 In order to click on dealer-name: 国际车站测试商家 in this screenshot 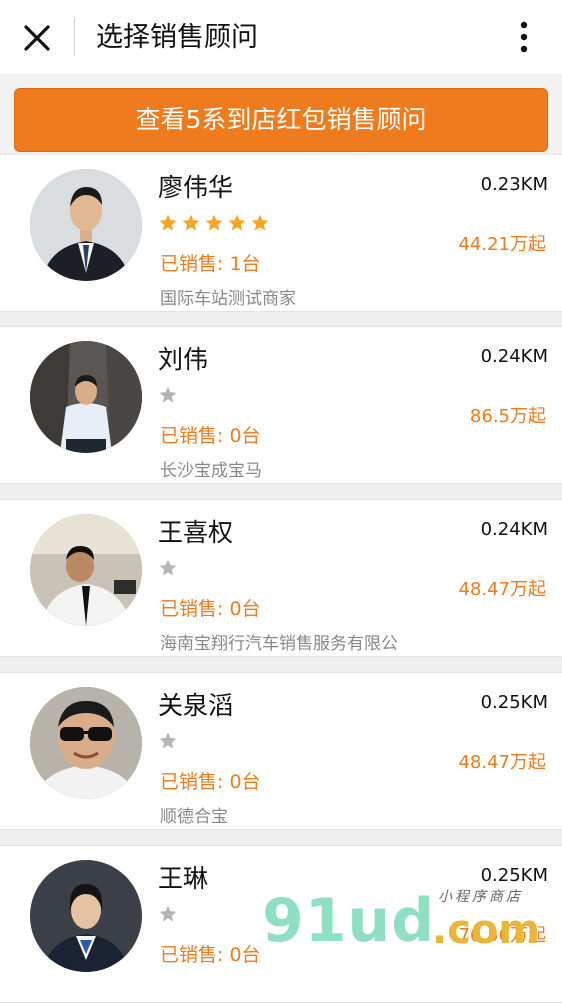, I will do `click(228, 299)`.